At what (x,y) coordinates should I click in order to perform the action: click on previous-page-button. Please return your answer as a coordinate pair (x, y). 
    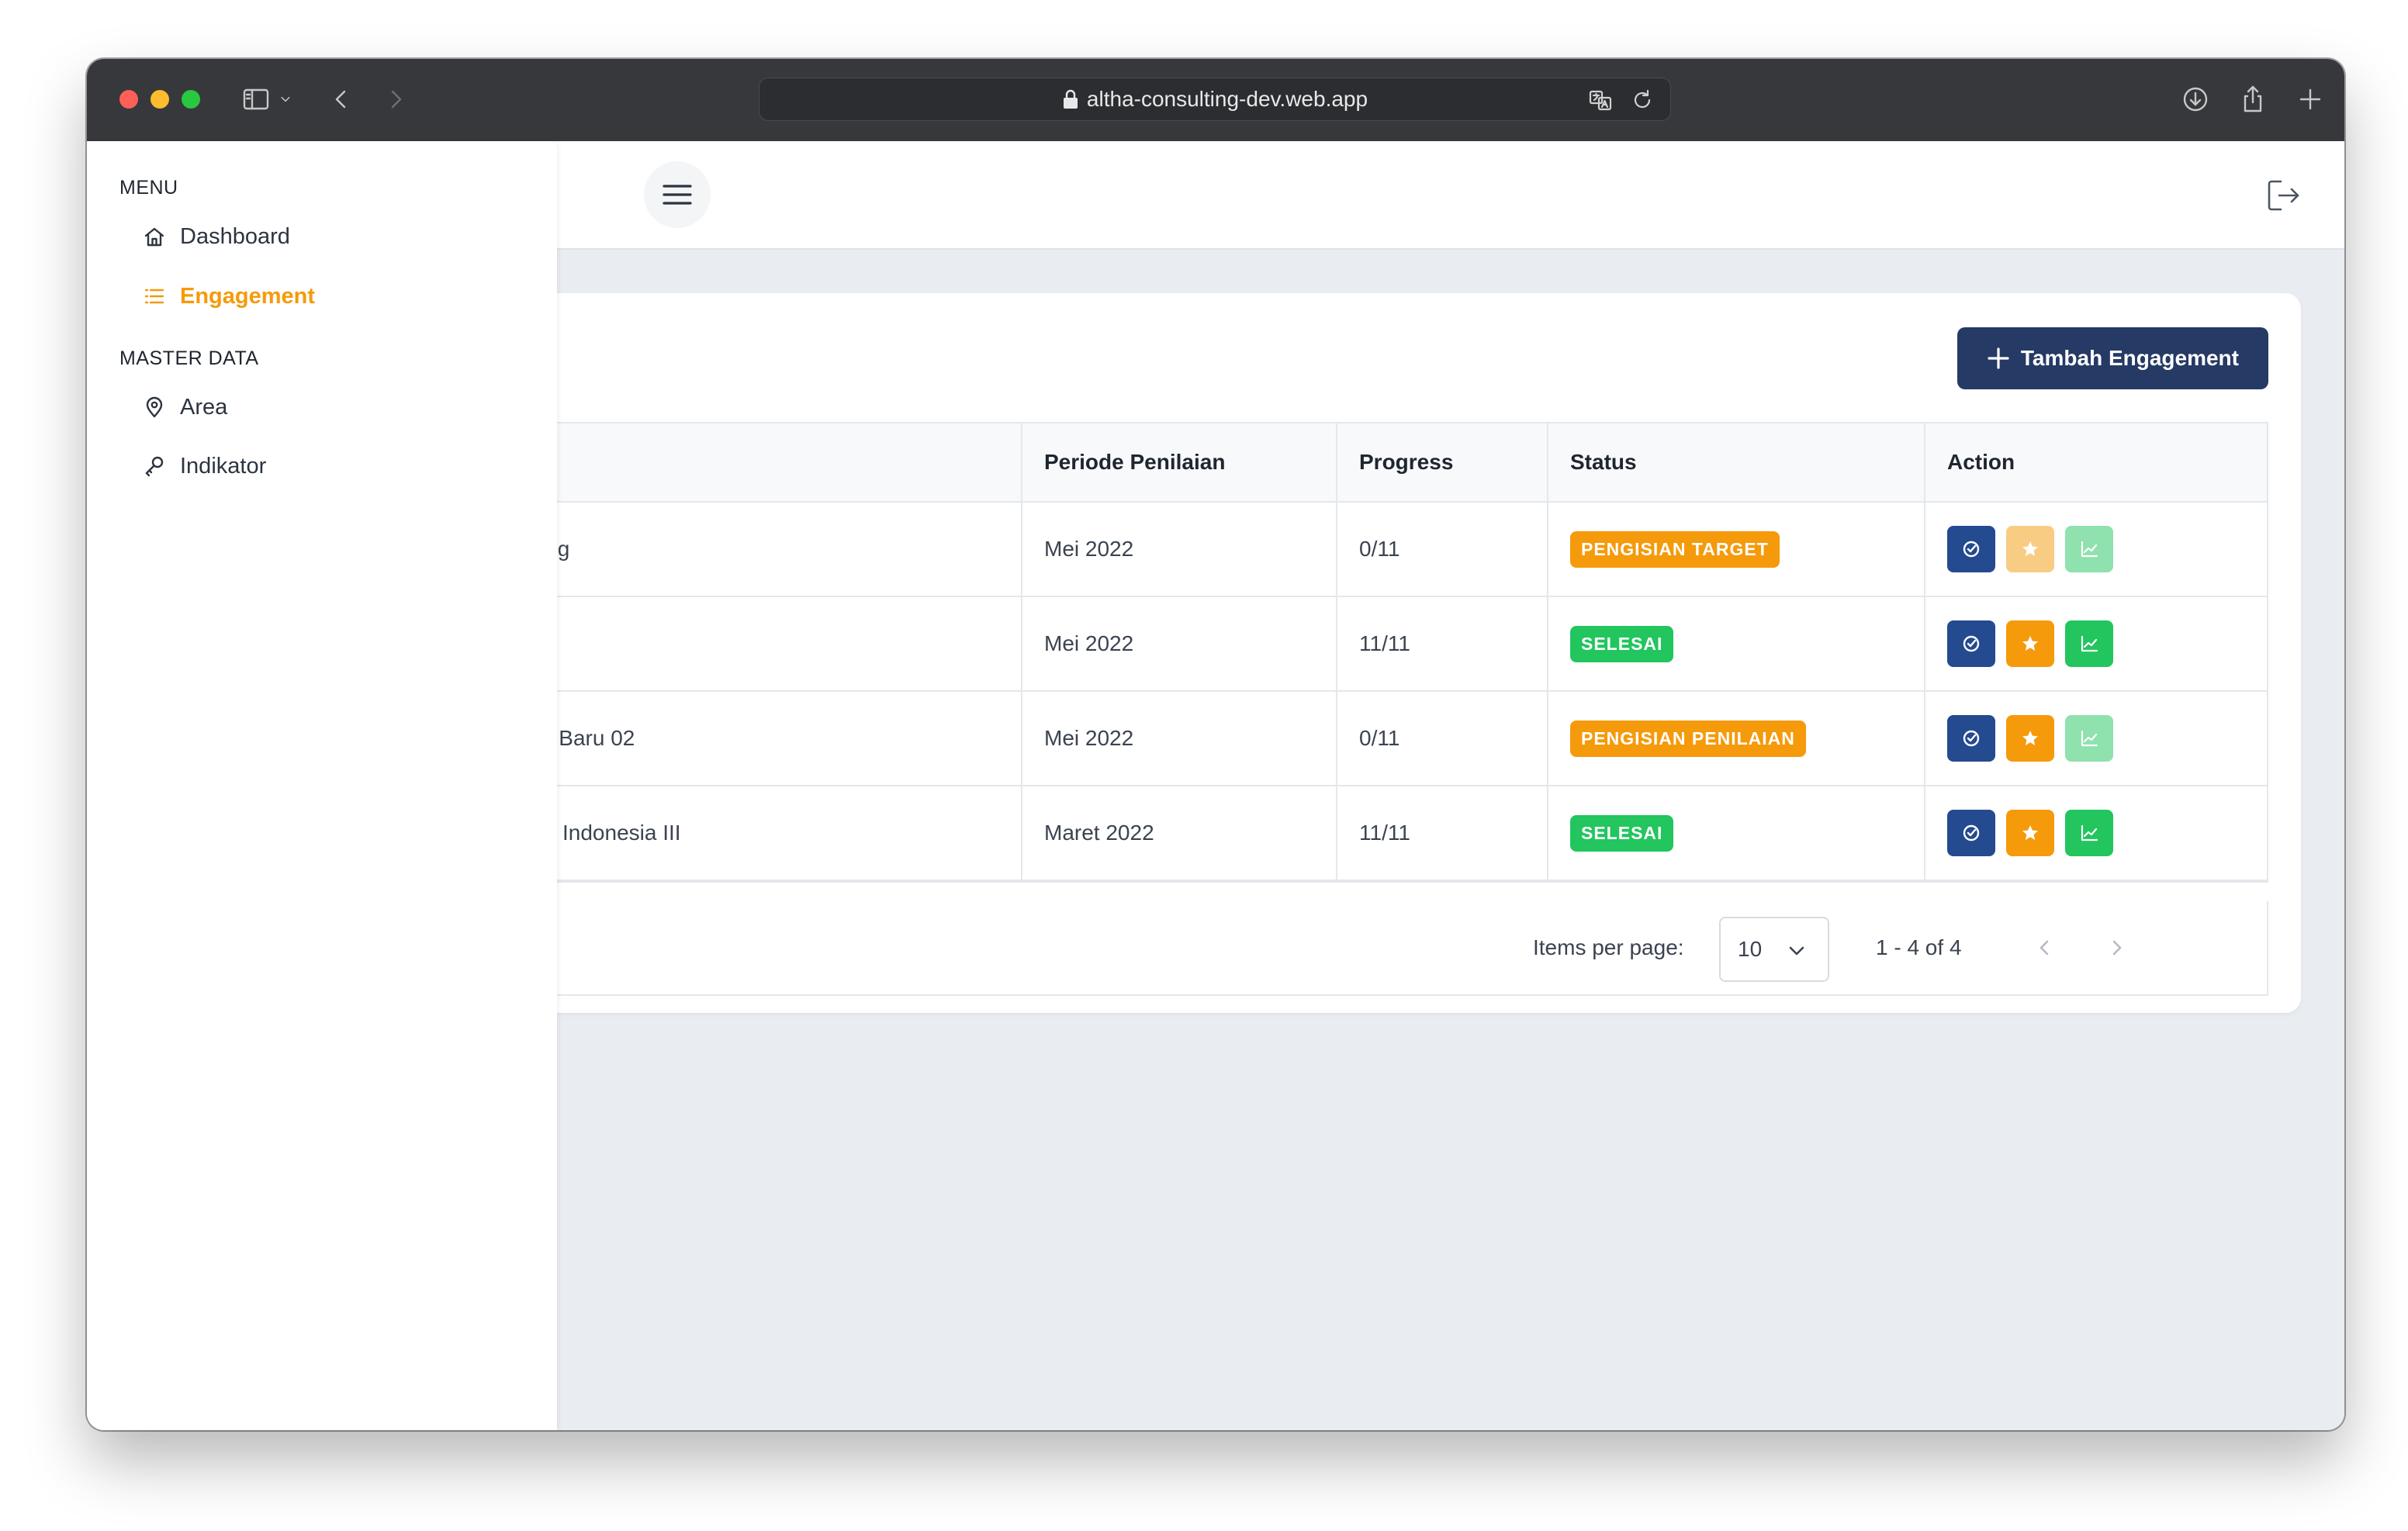
    Looking at the image, I should click on (2045, 947).